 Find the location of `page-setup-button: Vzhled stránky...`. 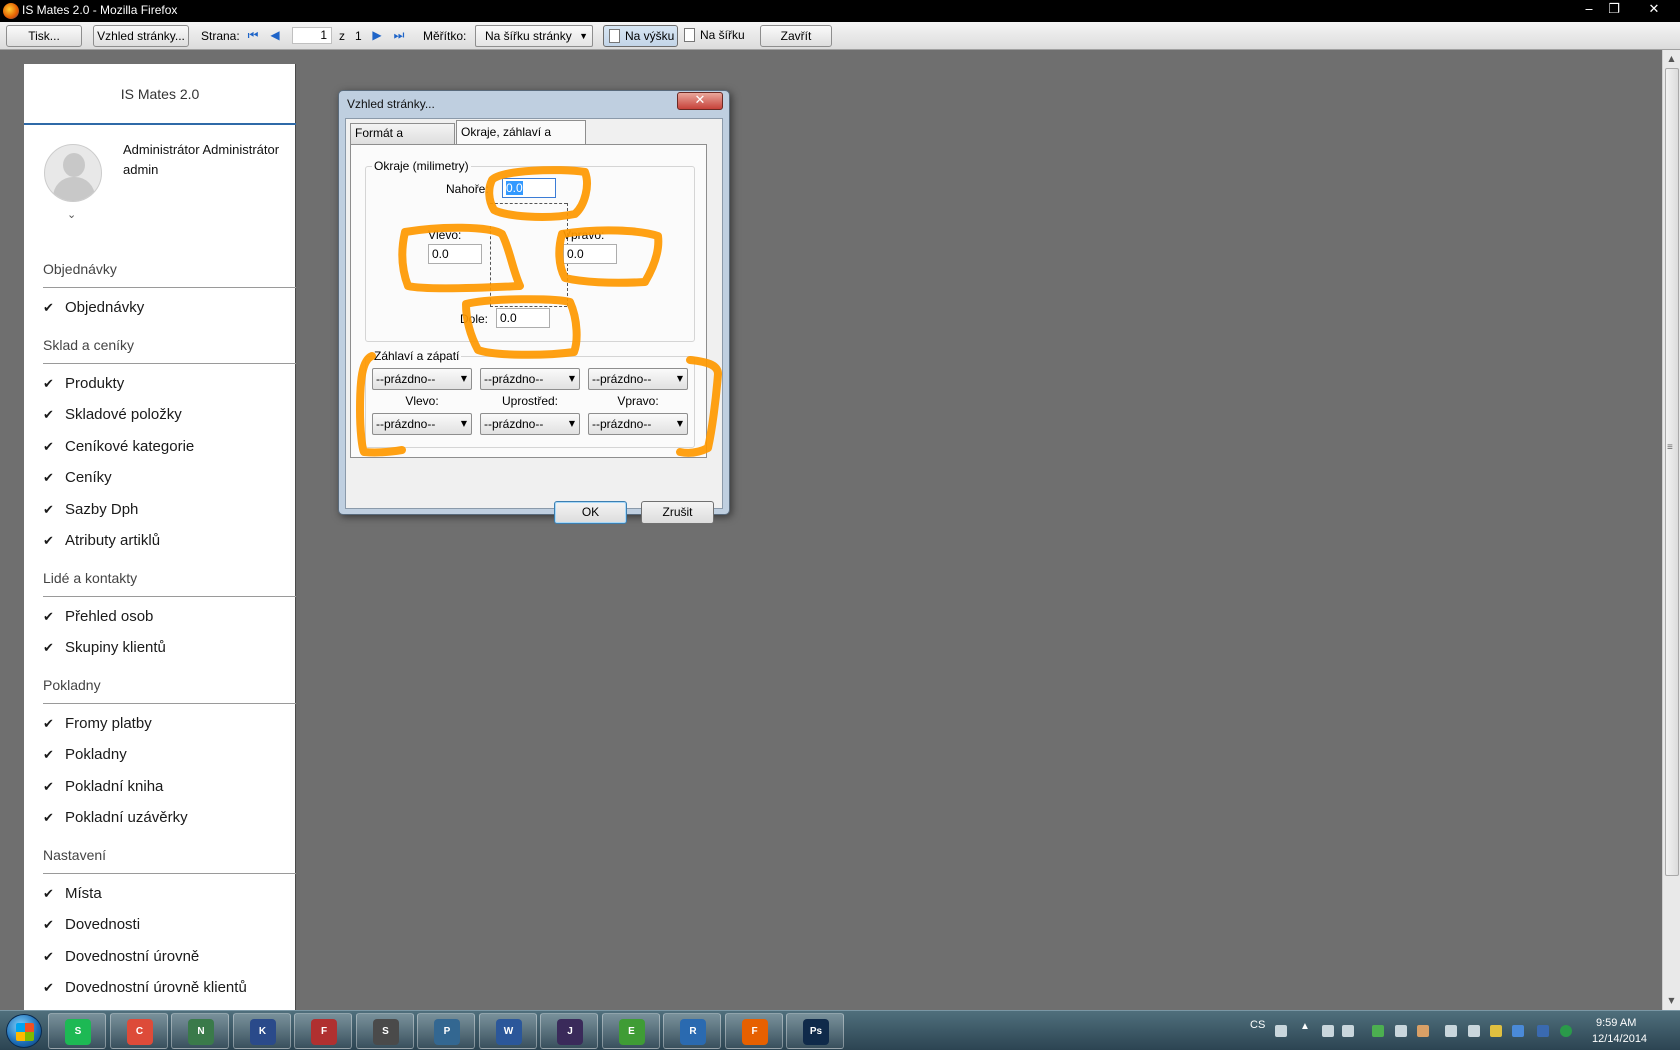

page-setup-button: Vzhled stránky... is located at coordinates (141, 36).